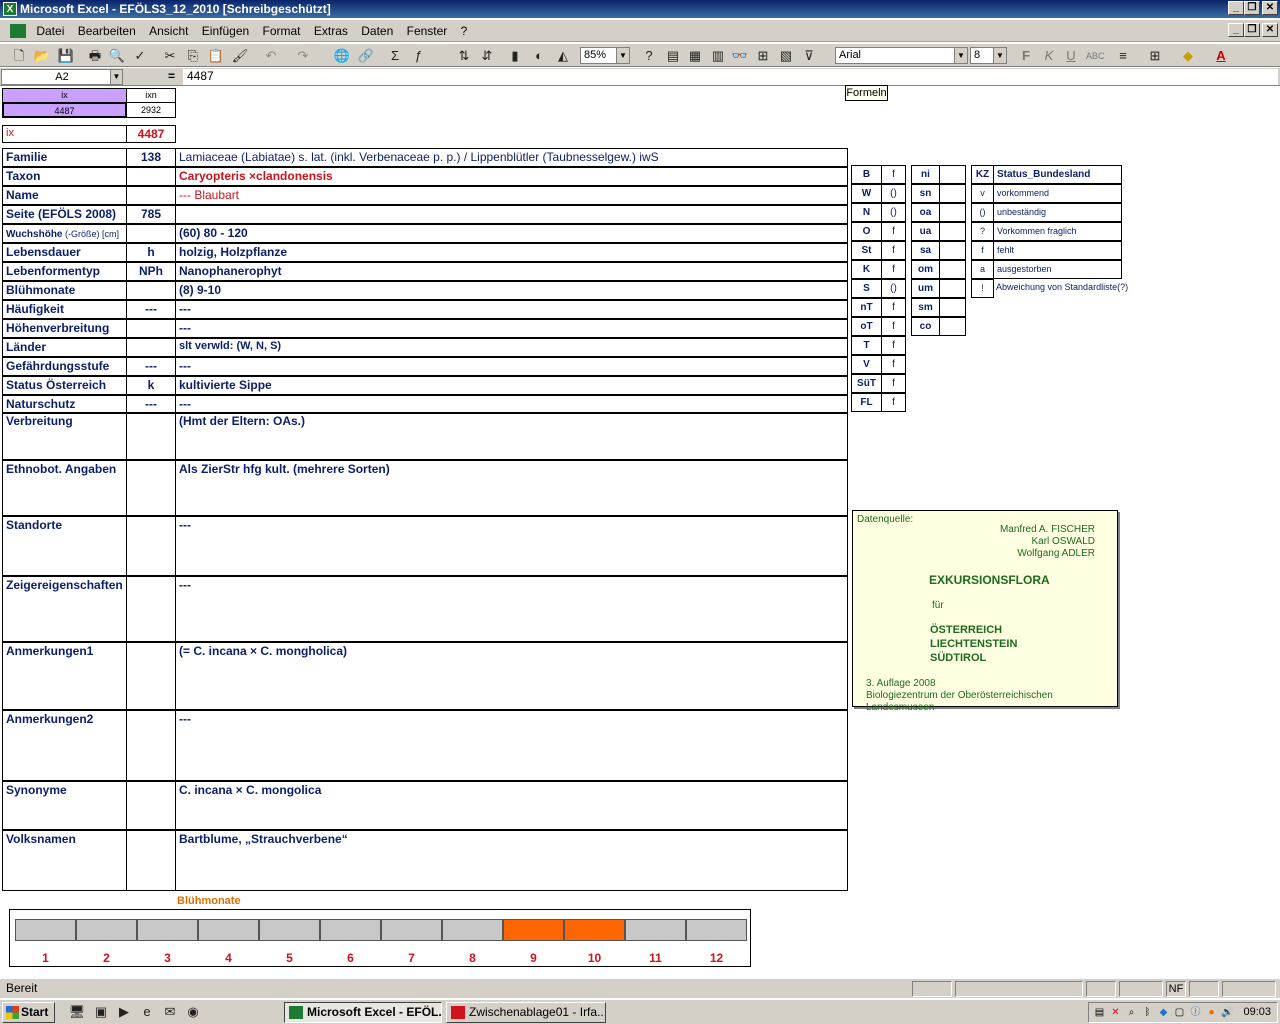 The image size is (1280, 1024). I want to click on font-combo: Arial ▼, so click(901, 55).